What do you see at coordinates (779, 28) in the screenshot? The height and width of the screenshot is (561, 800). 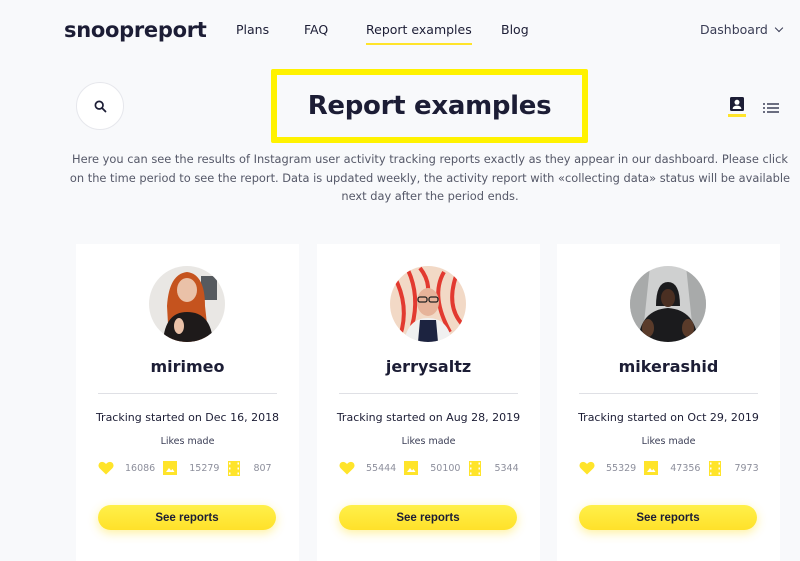 I see `chevron-down-icon` at bounding box center [779, 28].